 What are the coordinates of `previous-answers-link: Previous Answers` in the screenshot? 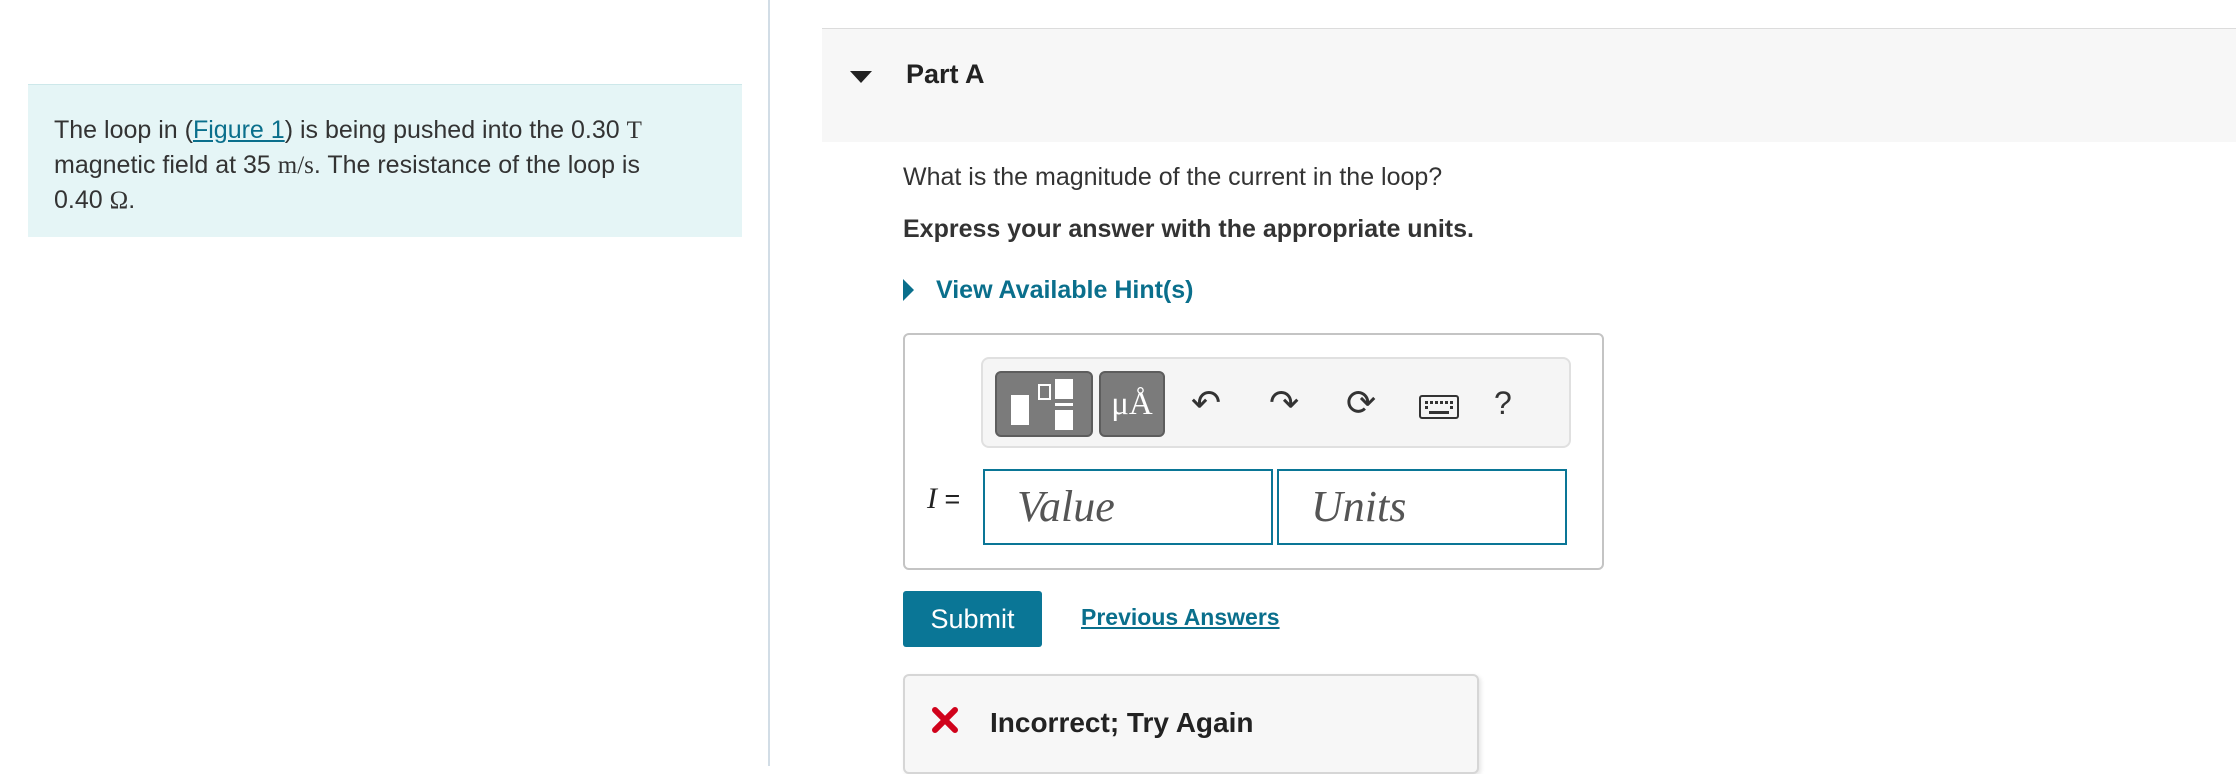 It's located at (1180, 617).